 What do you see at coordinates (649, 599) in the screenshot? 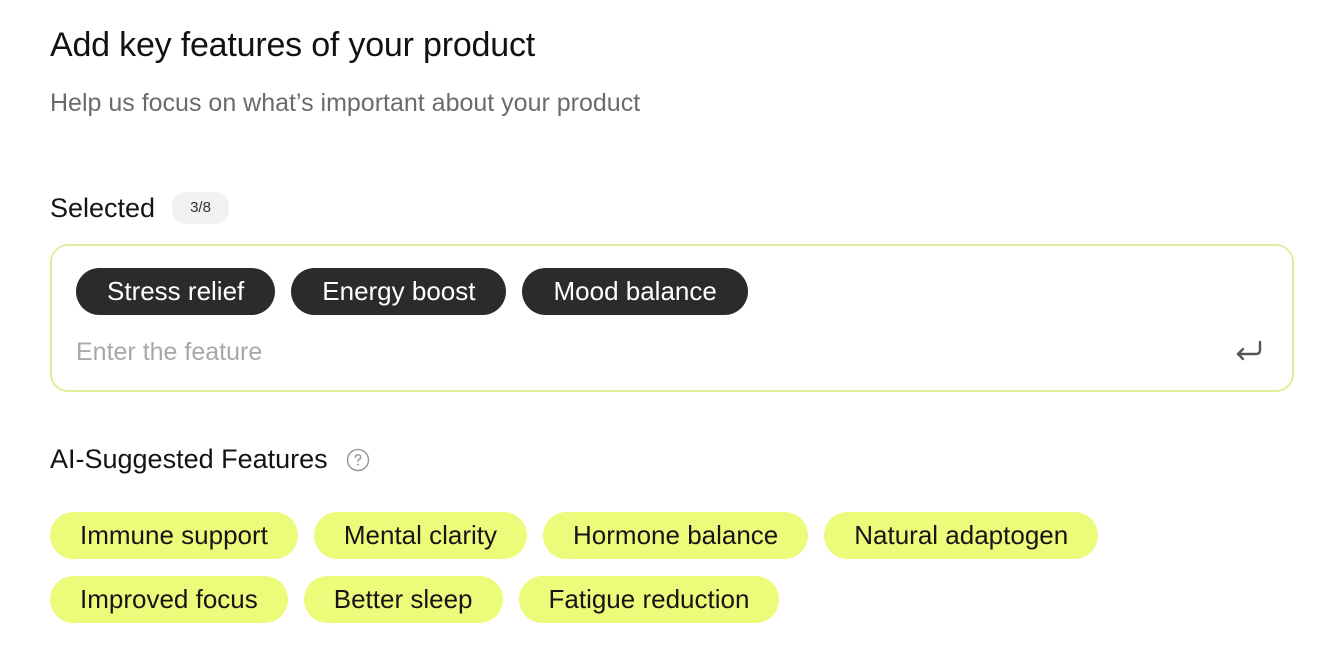
I see `suggested-chip-fatigue-reduction: Fatigue reduction` at bounding box center [649, 599].